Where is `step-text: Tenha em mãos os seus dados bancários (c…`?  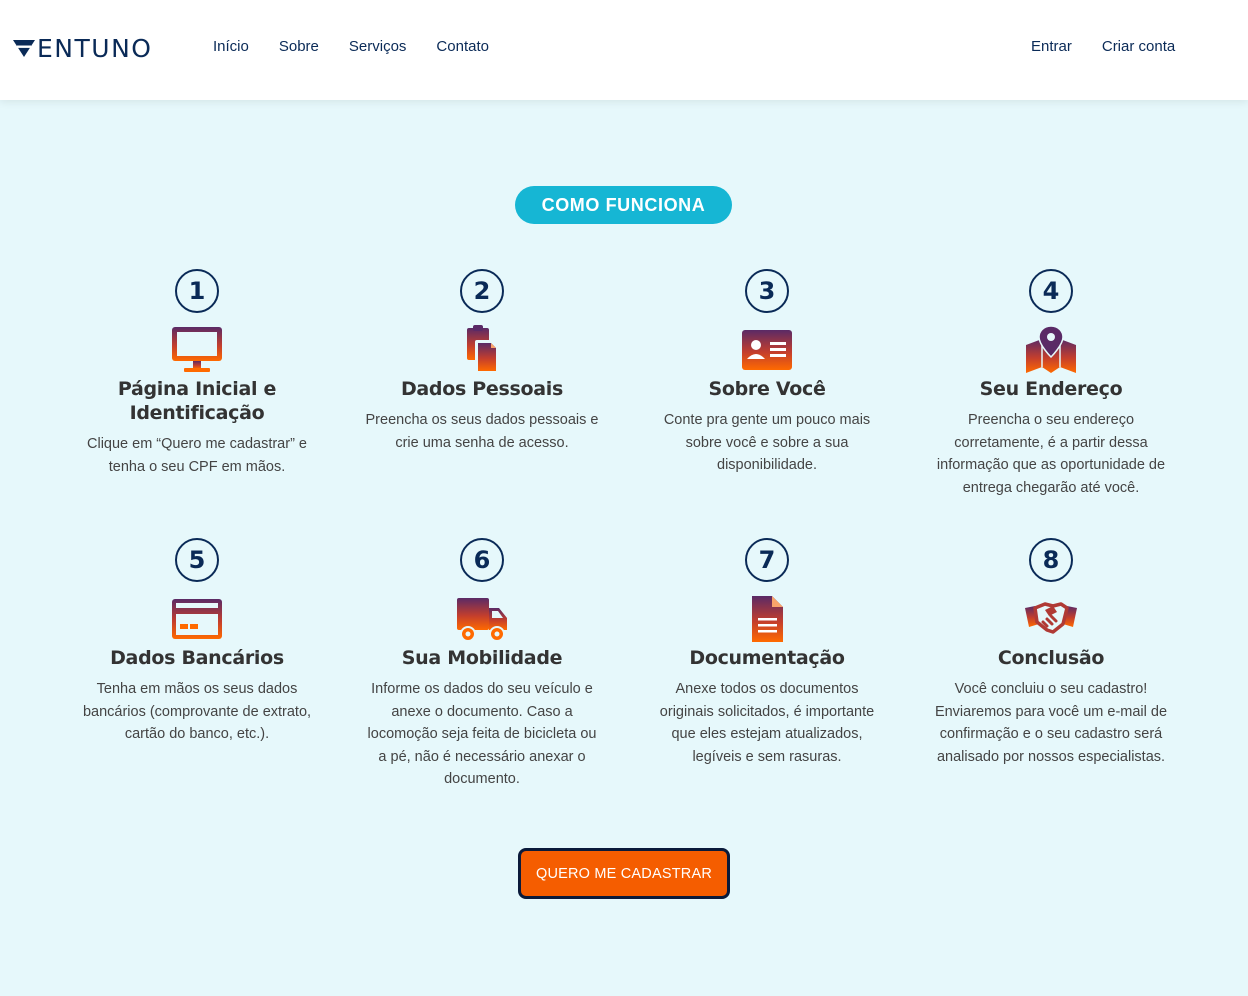 step-text: Tenha em mãos os seus dados bancários (c… is located at coordinates (197, 711).